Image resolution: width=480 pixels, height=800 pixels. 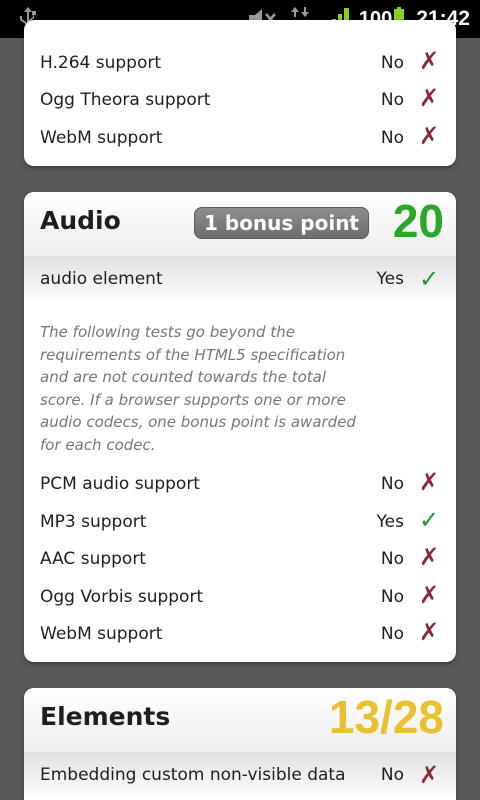 I want to click on section-title: Elements, so click(x=105, y=716).